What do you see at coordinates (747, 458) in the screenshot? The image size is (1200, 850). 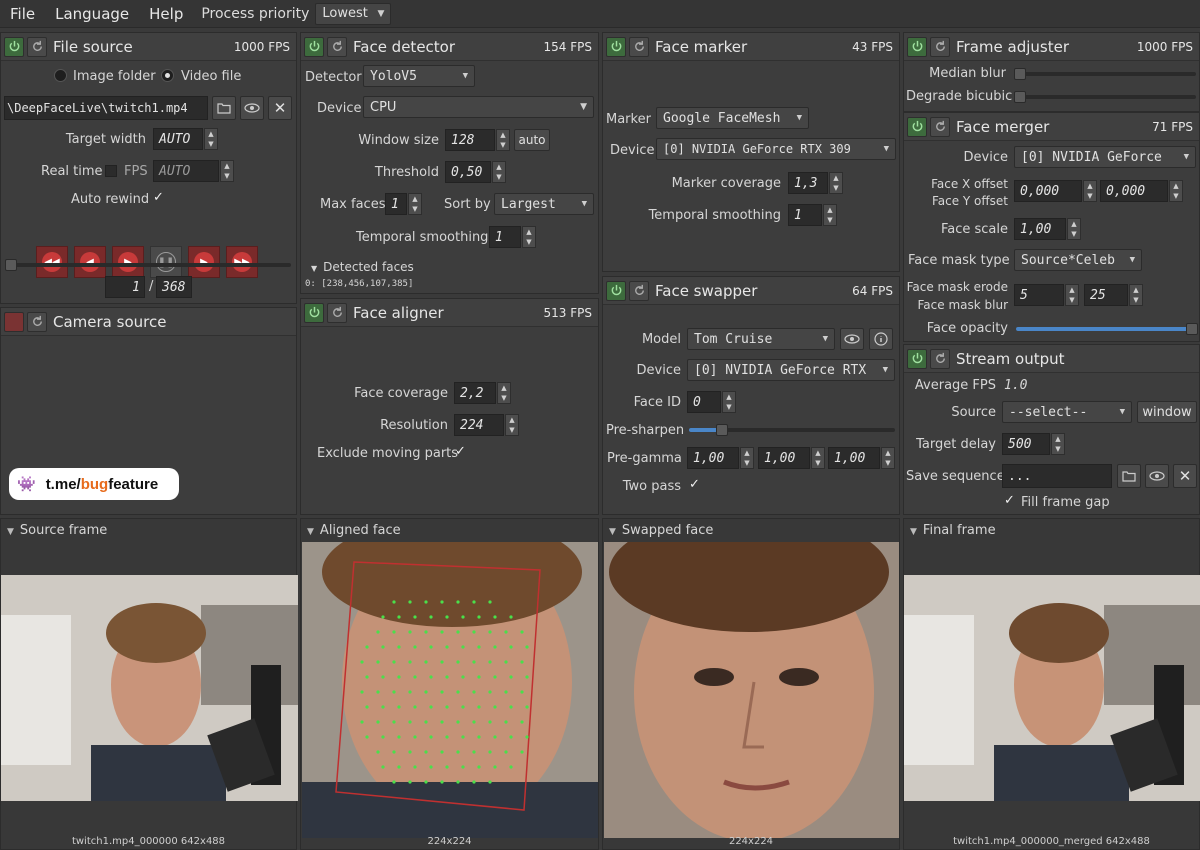 I see `pre-gamma-r-stepper: ▲ ▼` at bounding box center [747, 458].